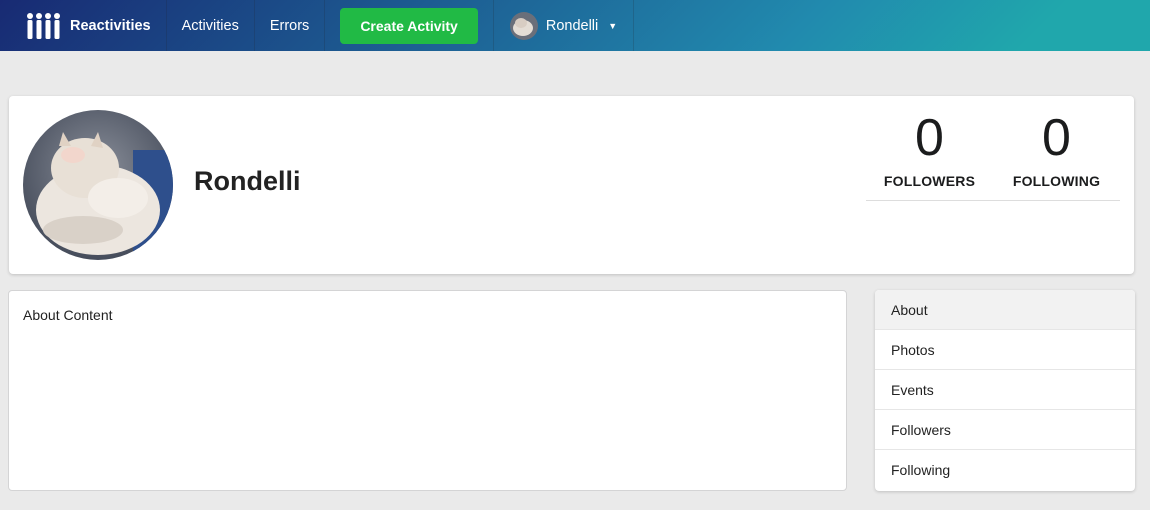  I want to click on profile-side-menu: About Photos Events Followers Following, so click(1005, 390).